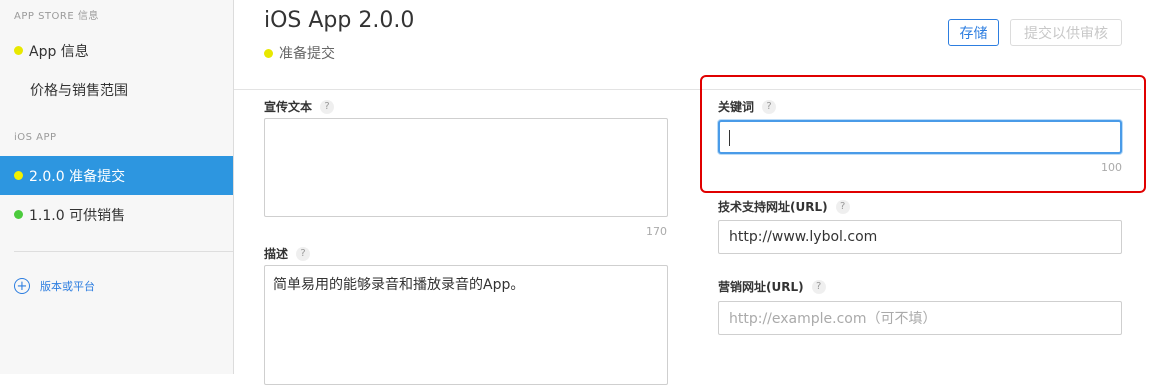  I want to click on keywords-char-counter: 100, so click(1111, 167).